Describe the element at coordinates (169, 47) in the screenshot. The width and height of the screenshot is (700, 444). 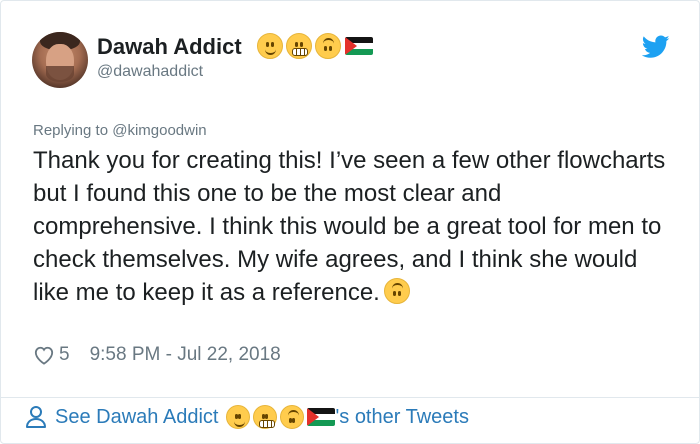
I see `author-display-name: Dawah Addict` at that location.